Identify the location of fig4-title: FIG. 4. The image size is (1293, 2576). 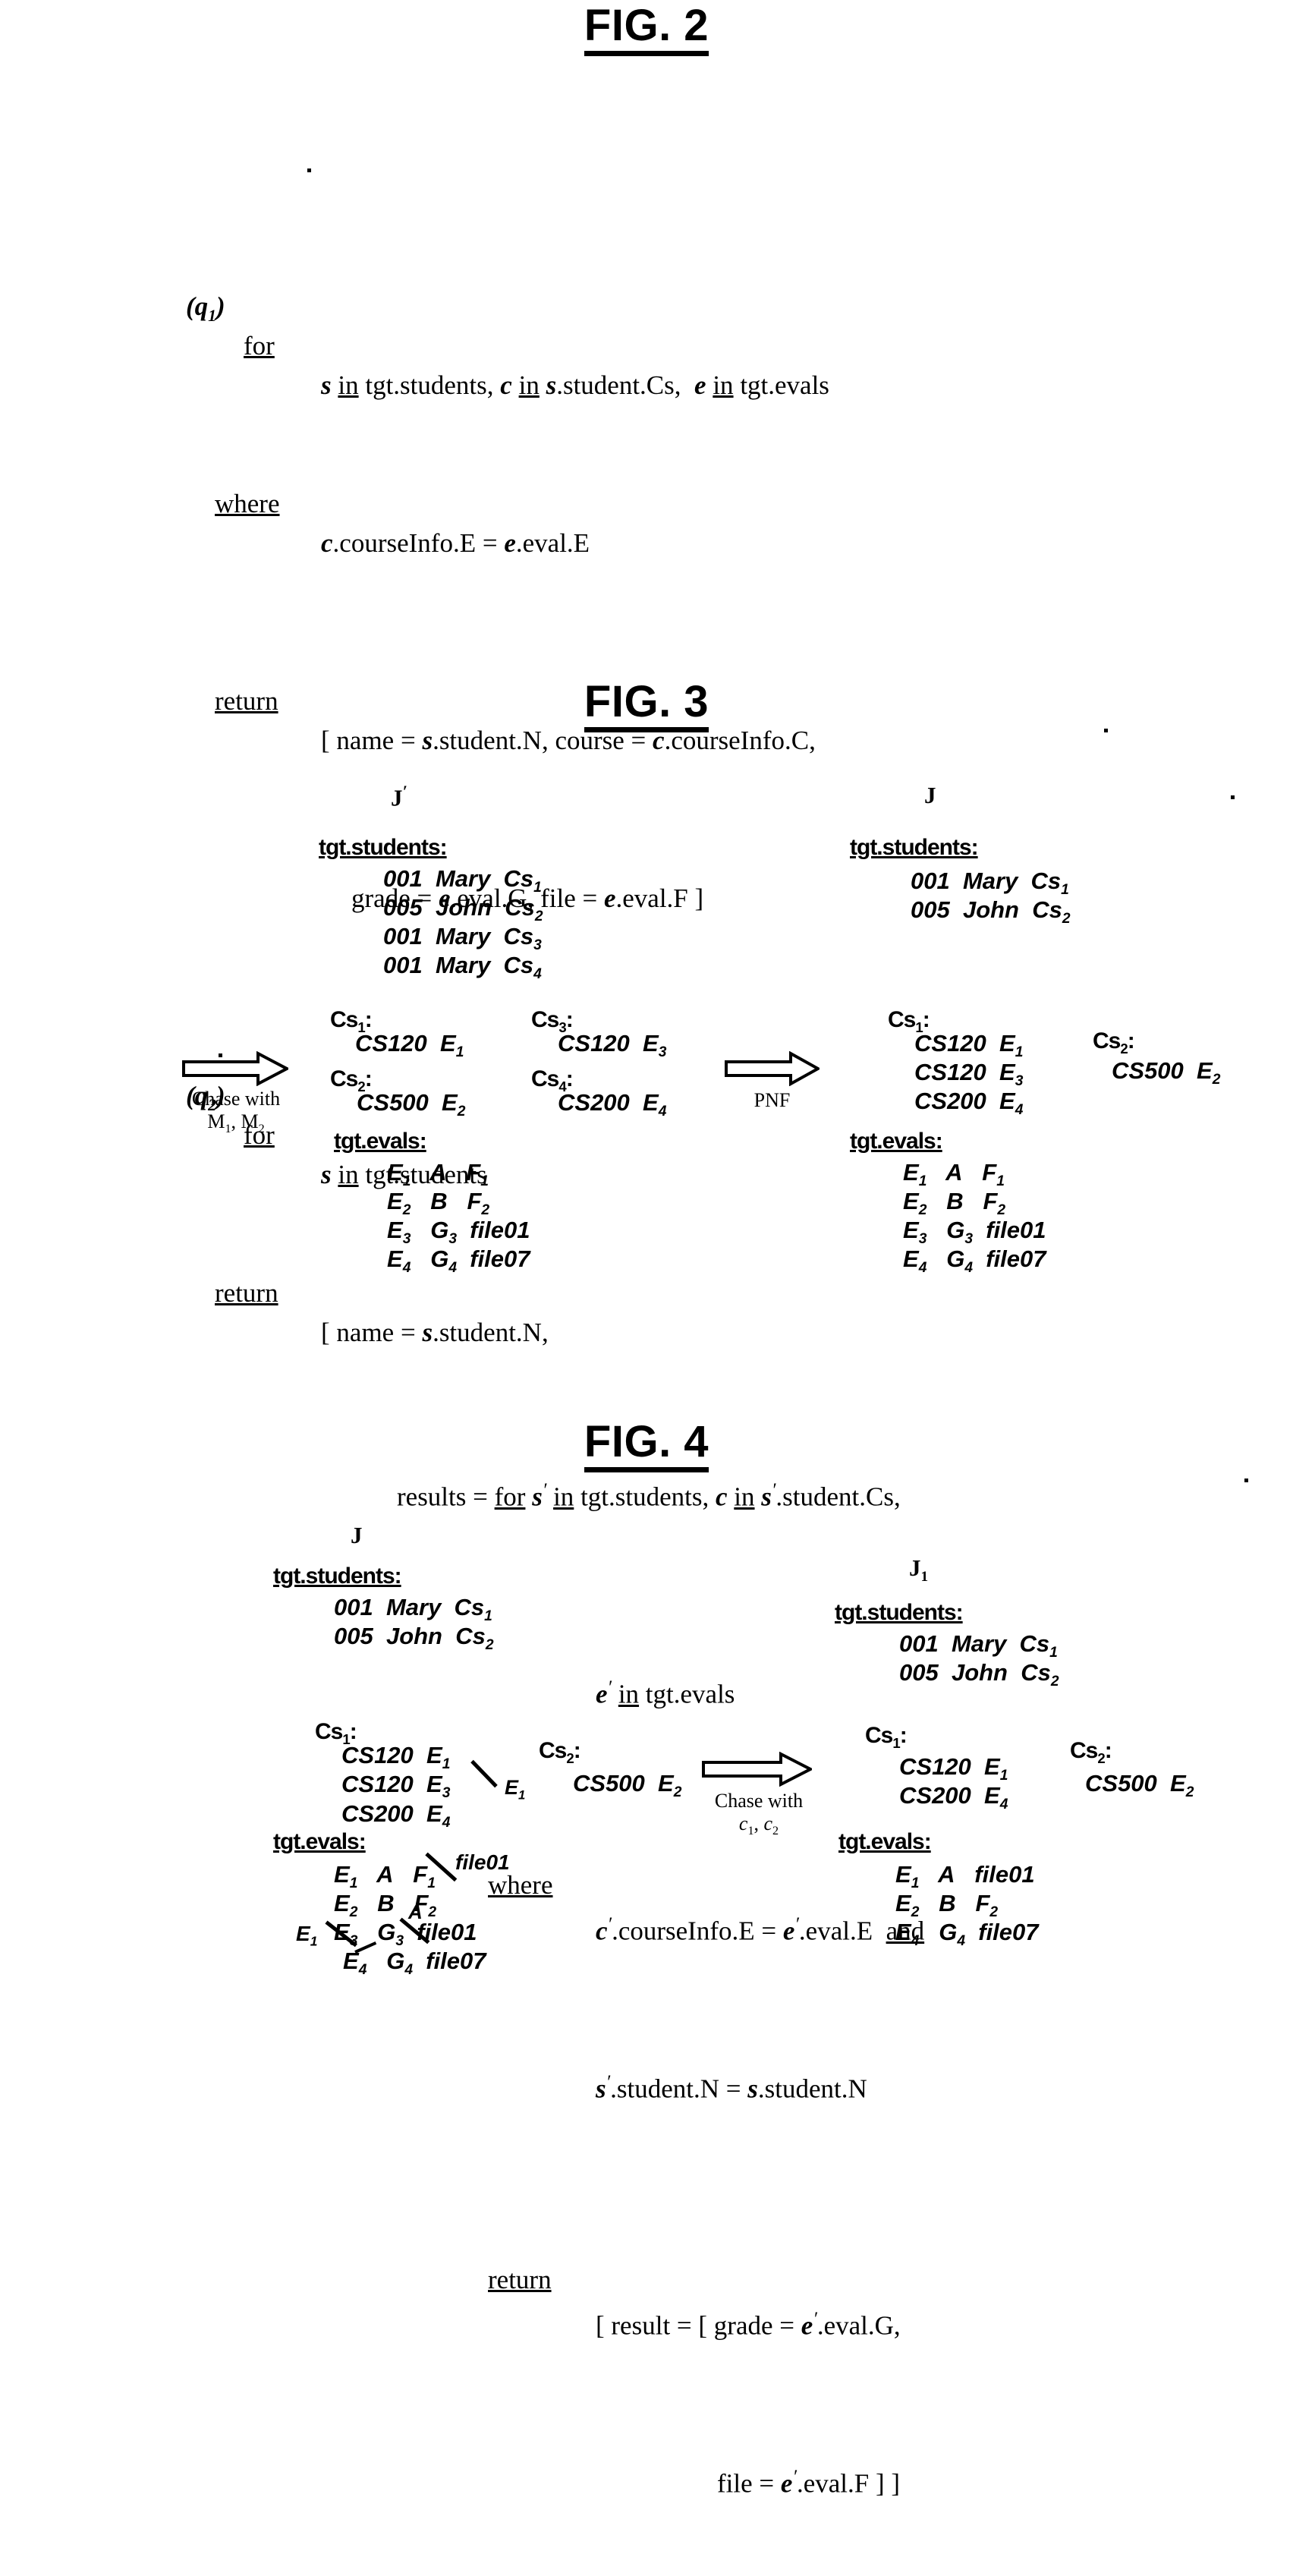
(646, 1445).